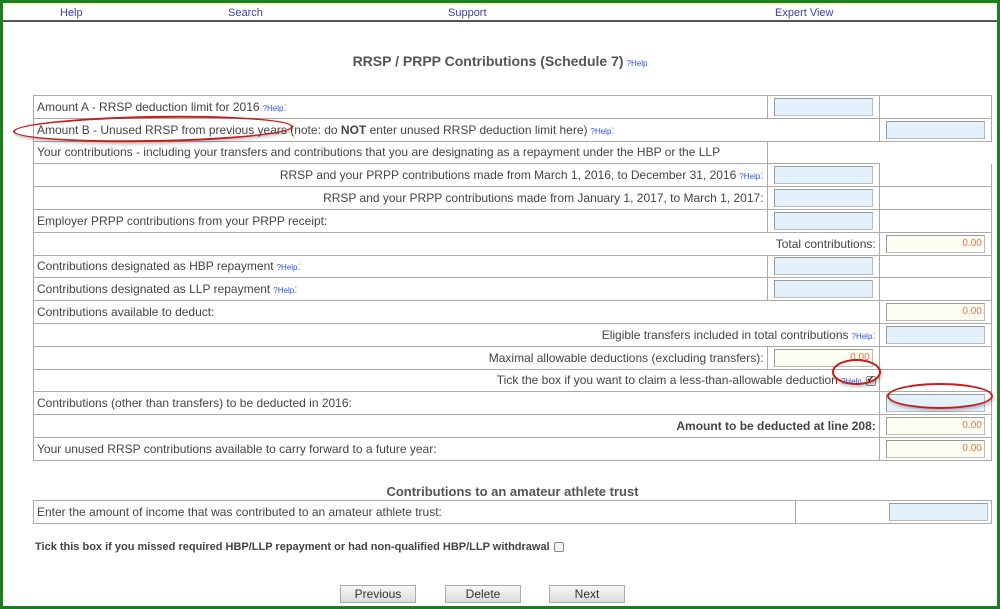  Describe the element at coordinates (776, 426) in the screenshot. I see `line-208-label: Amount to be deducted at line 208:` at that location.